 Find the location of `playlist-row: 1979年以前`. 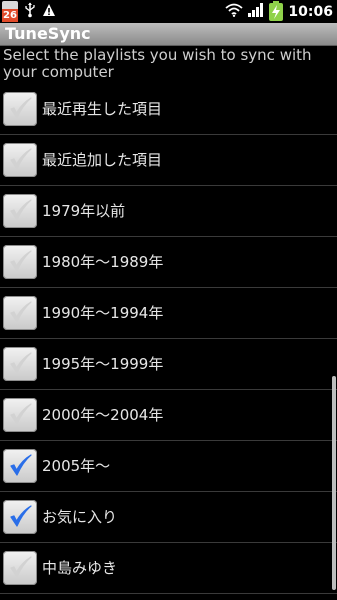

playlist-row: 1979年以前 is located at coordinates (168, 211).